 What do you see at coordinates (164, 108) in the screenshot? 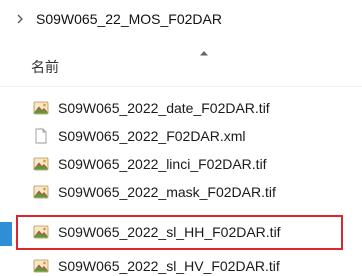
I see `file-name: S09W065_2022_date_F02DAR.tif` at bounding box center [164, 108].